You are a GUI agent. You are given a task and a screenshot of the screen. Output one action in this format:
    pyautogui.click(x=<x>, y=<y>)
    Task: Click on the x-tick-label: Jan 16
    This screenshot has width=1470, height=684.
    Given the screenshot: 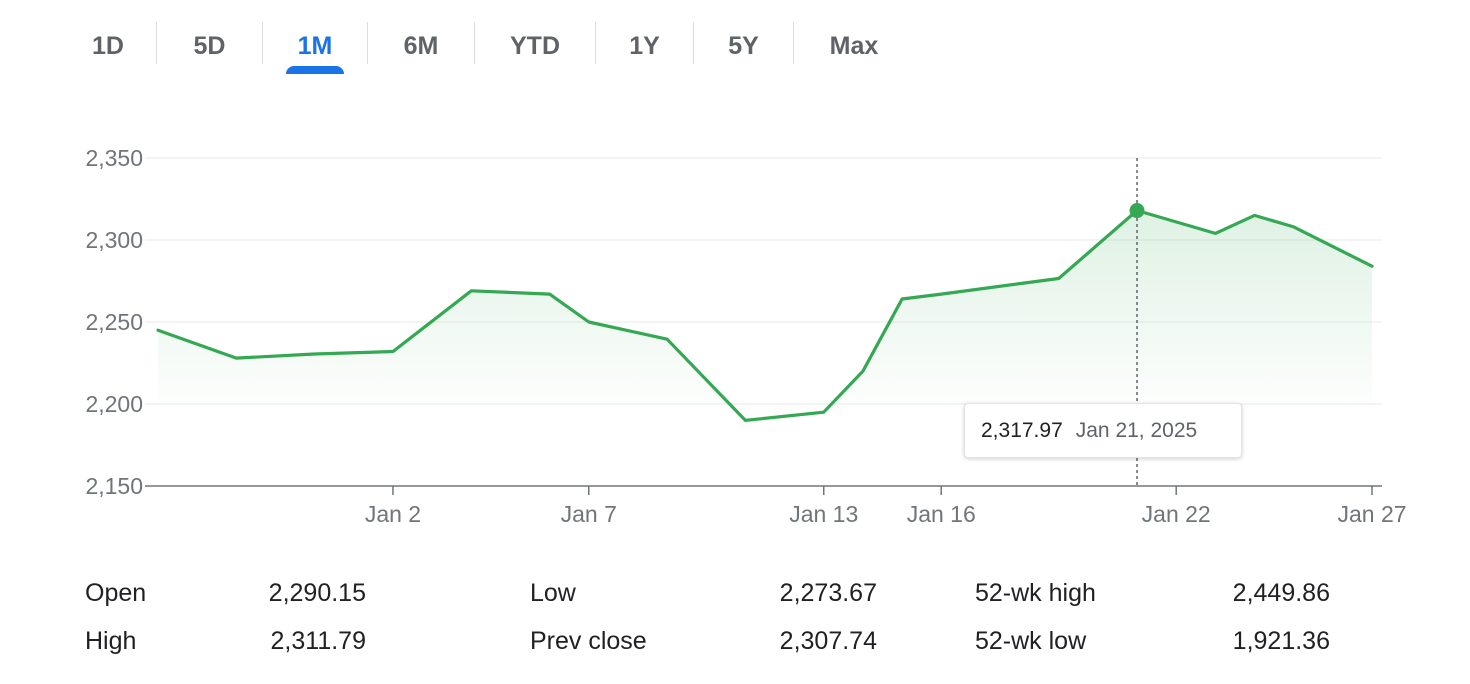 What is the action you would take?
    pyautogui.click(x=941, y=514)
    